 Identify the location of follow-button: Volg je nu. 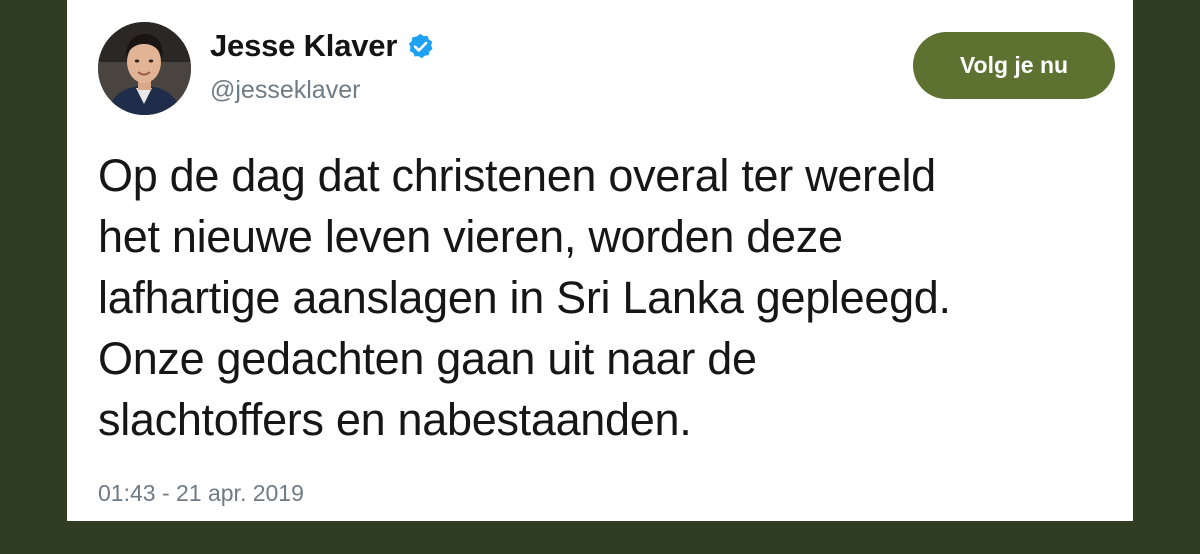
(1014, 65).